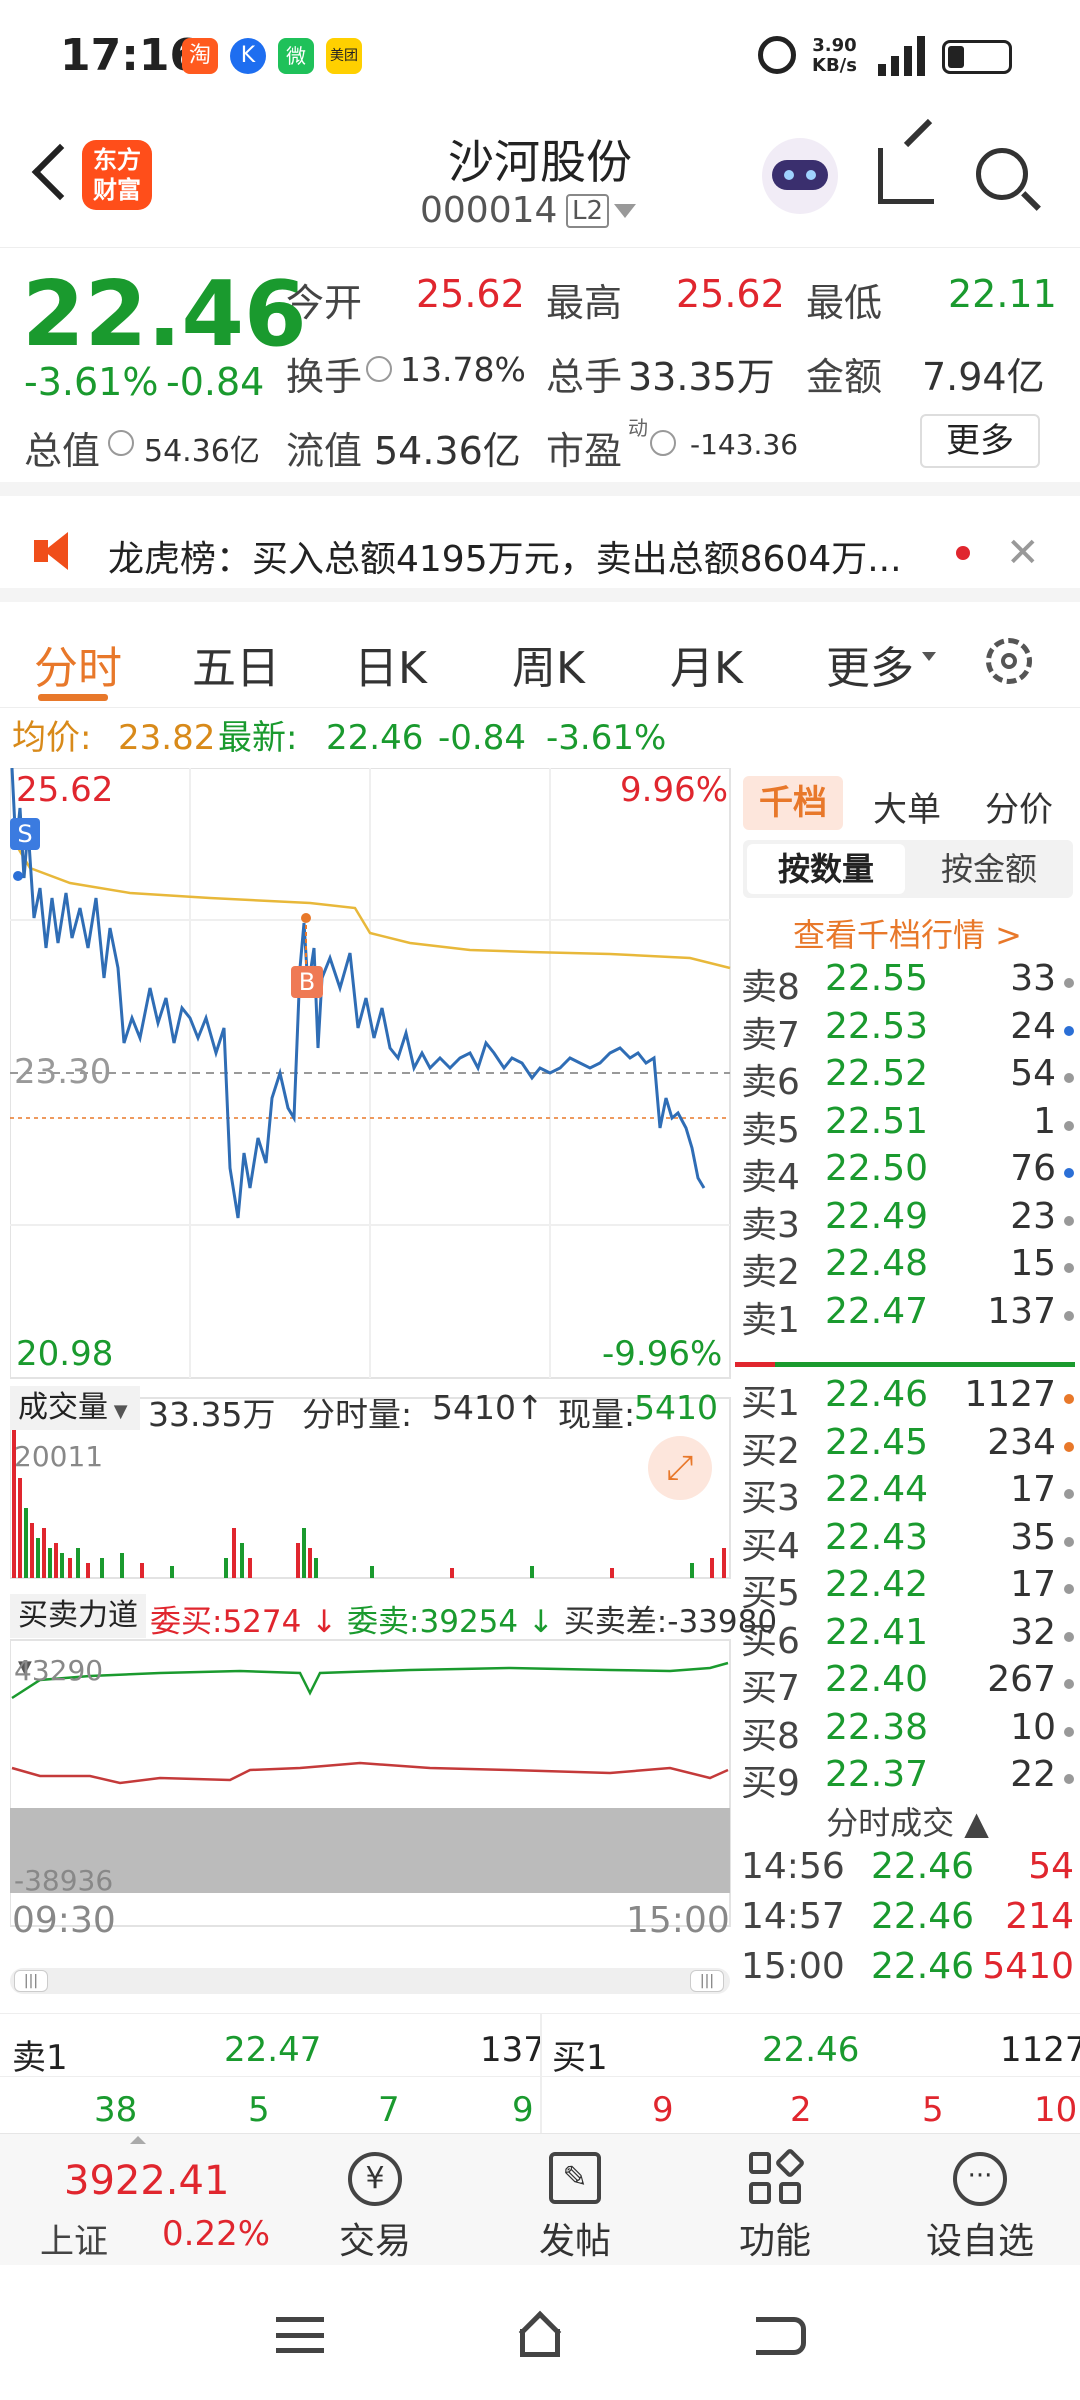 The height and width of the screenshot is (2400, 1080). I want to click on bid-row: 买7 22.40 267, so click(907, 1684).